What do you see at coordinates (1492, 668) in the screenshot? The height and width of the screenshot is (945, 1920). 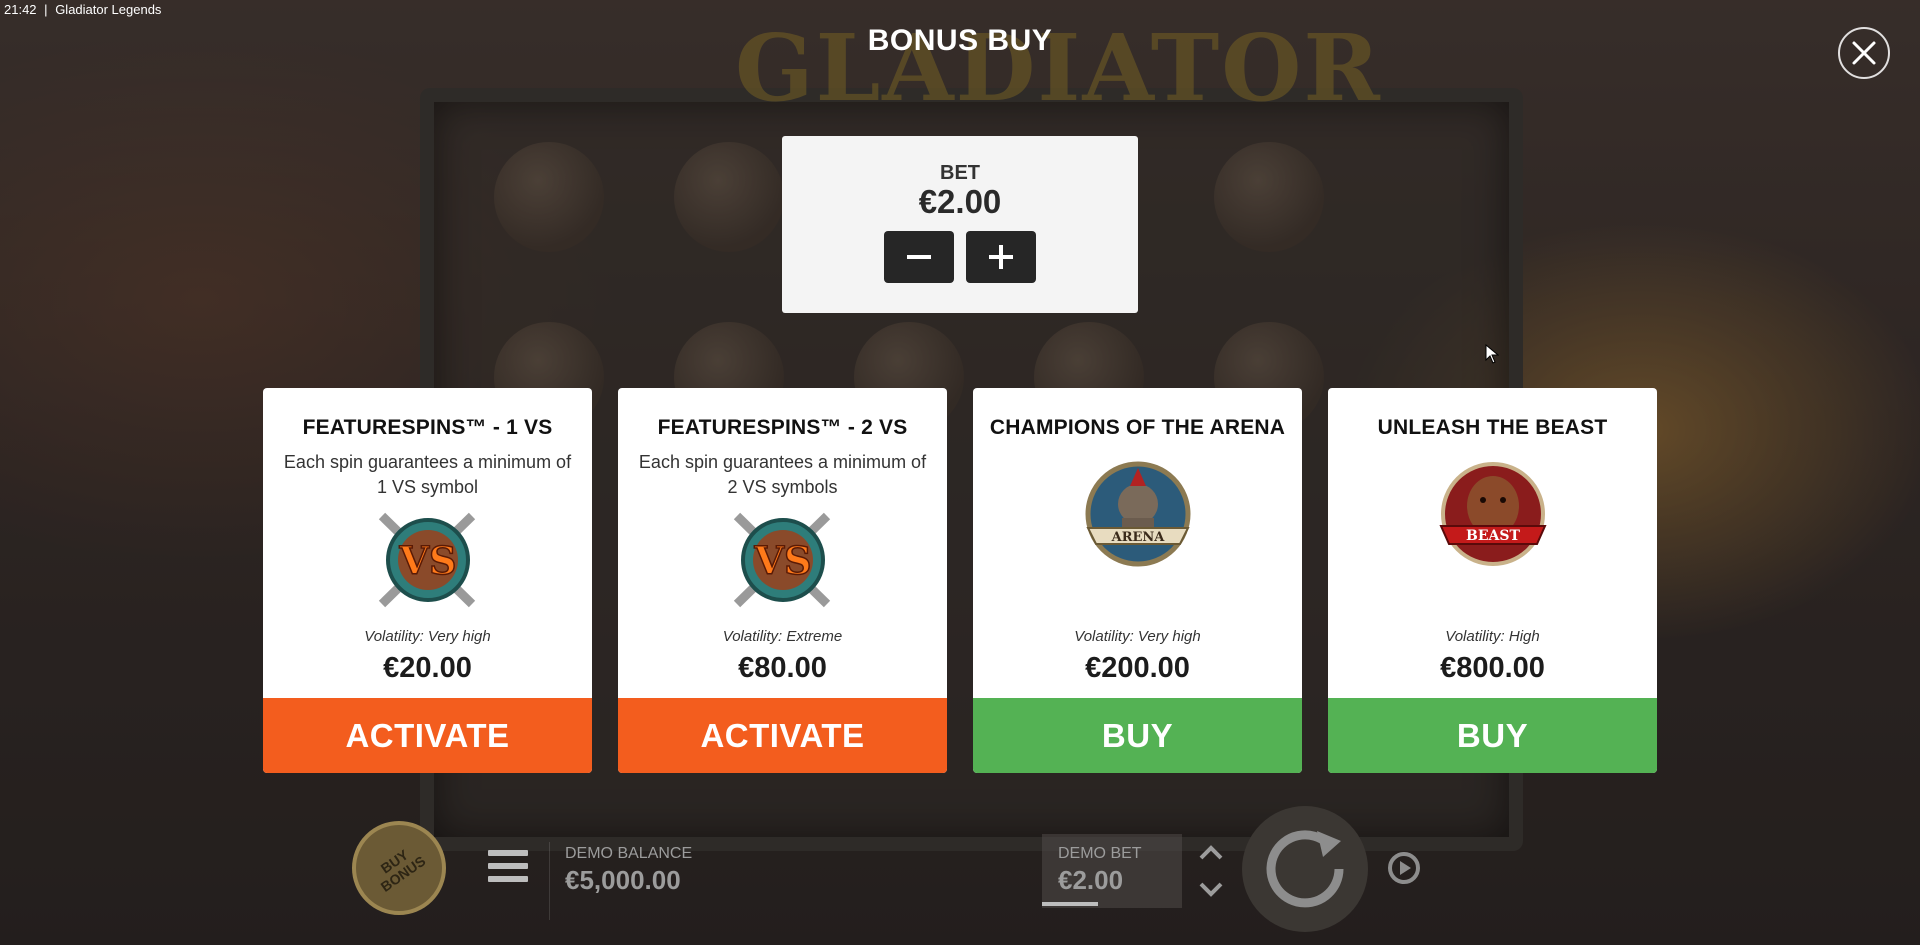 I see `card-price: €800.00` at bounding box center [1492, 668].